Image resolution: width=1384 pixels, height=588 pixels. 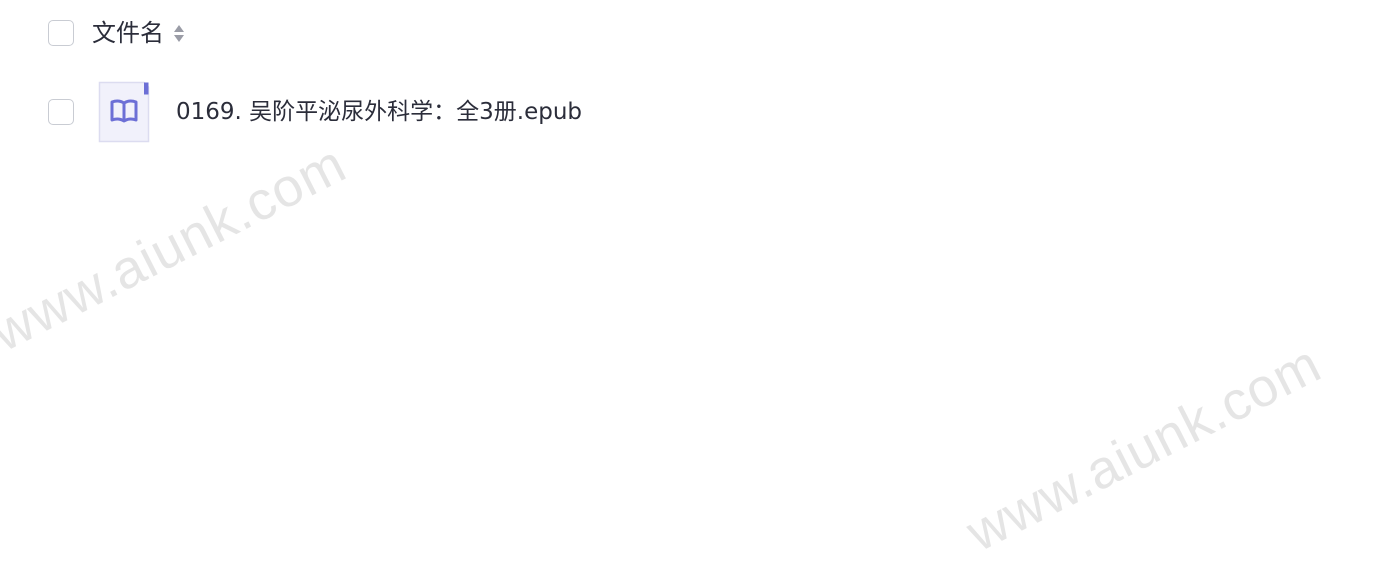 I want to click on file-row: 0169. 吴阶平泌尿外科学：全3册.epub, so click(x=315, y=112).